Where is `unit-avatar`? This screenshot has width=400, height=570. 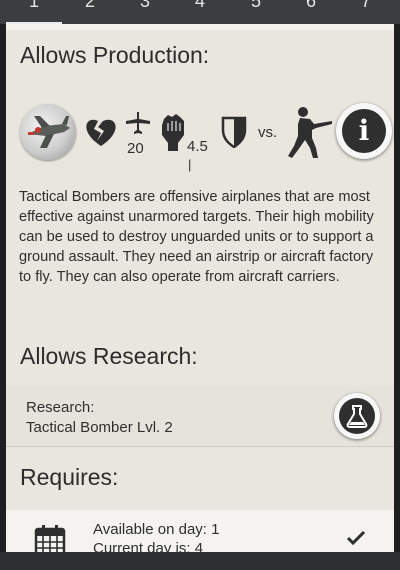 unit-avatar is located at coordinates (48, 132).